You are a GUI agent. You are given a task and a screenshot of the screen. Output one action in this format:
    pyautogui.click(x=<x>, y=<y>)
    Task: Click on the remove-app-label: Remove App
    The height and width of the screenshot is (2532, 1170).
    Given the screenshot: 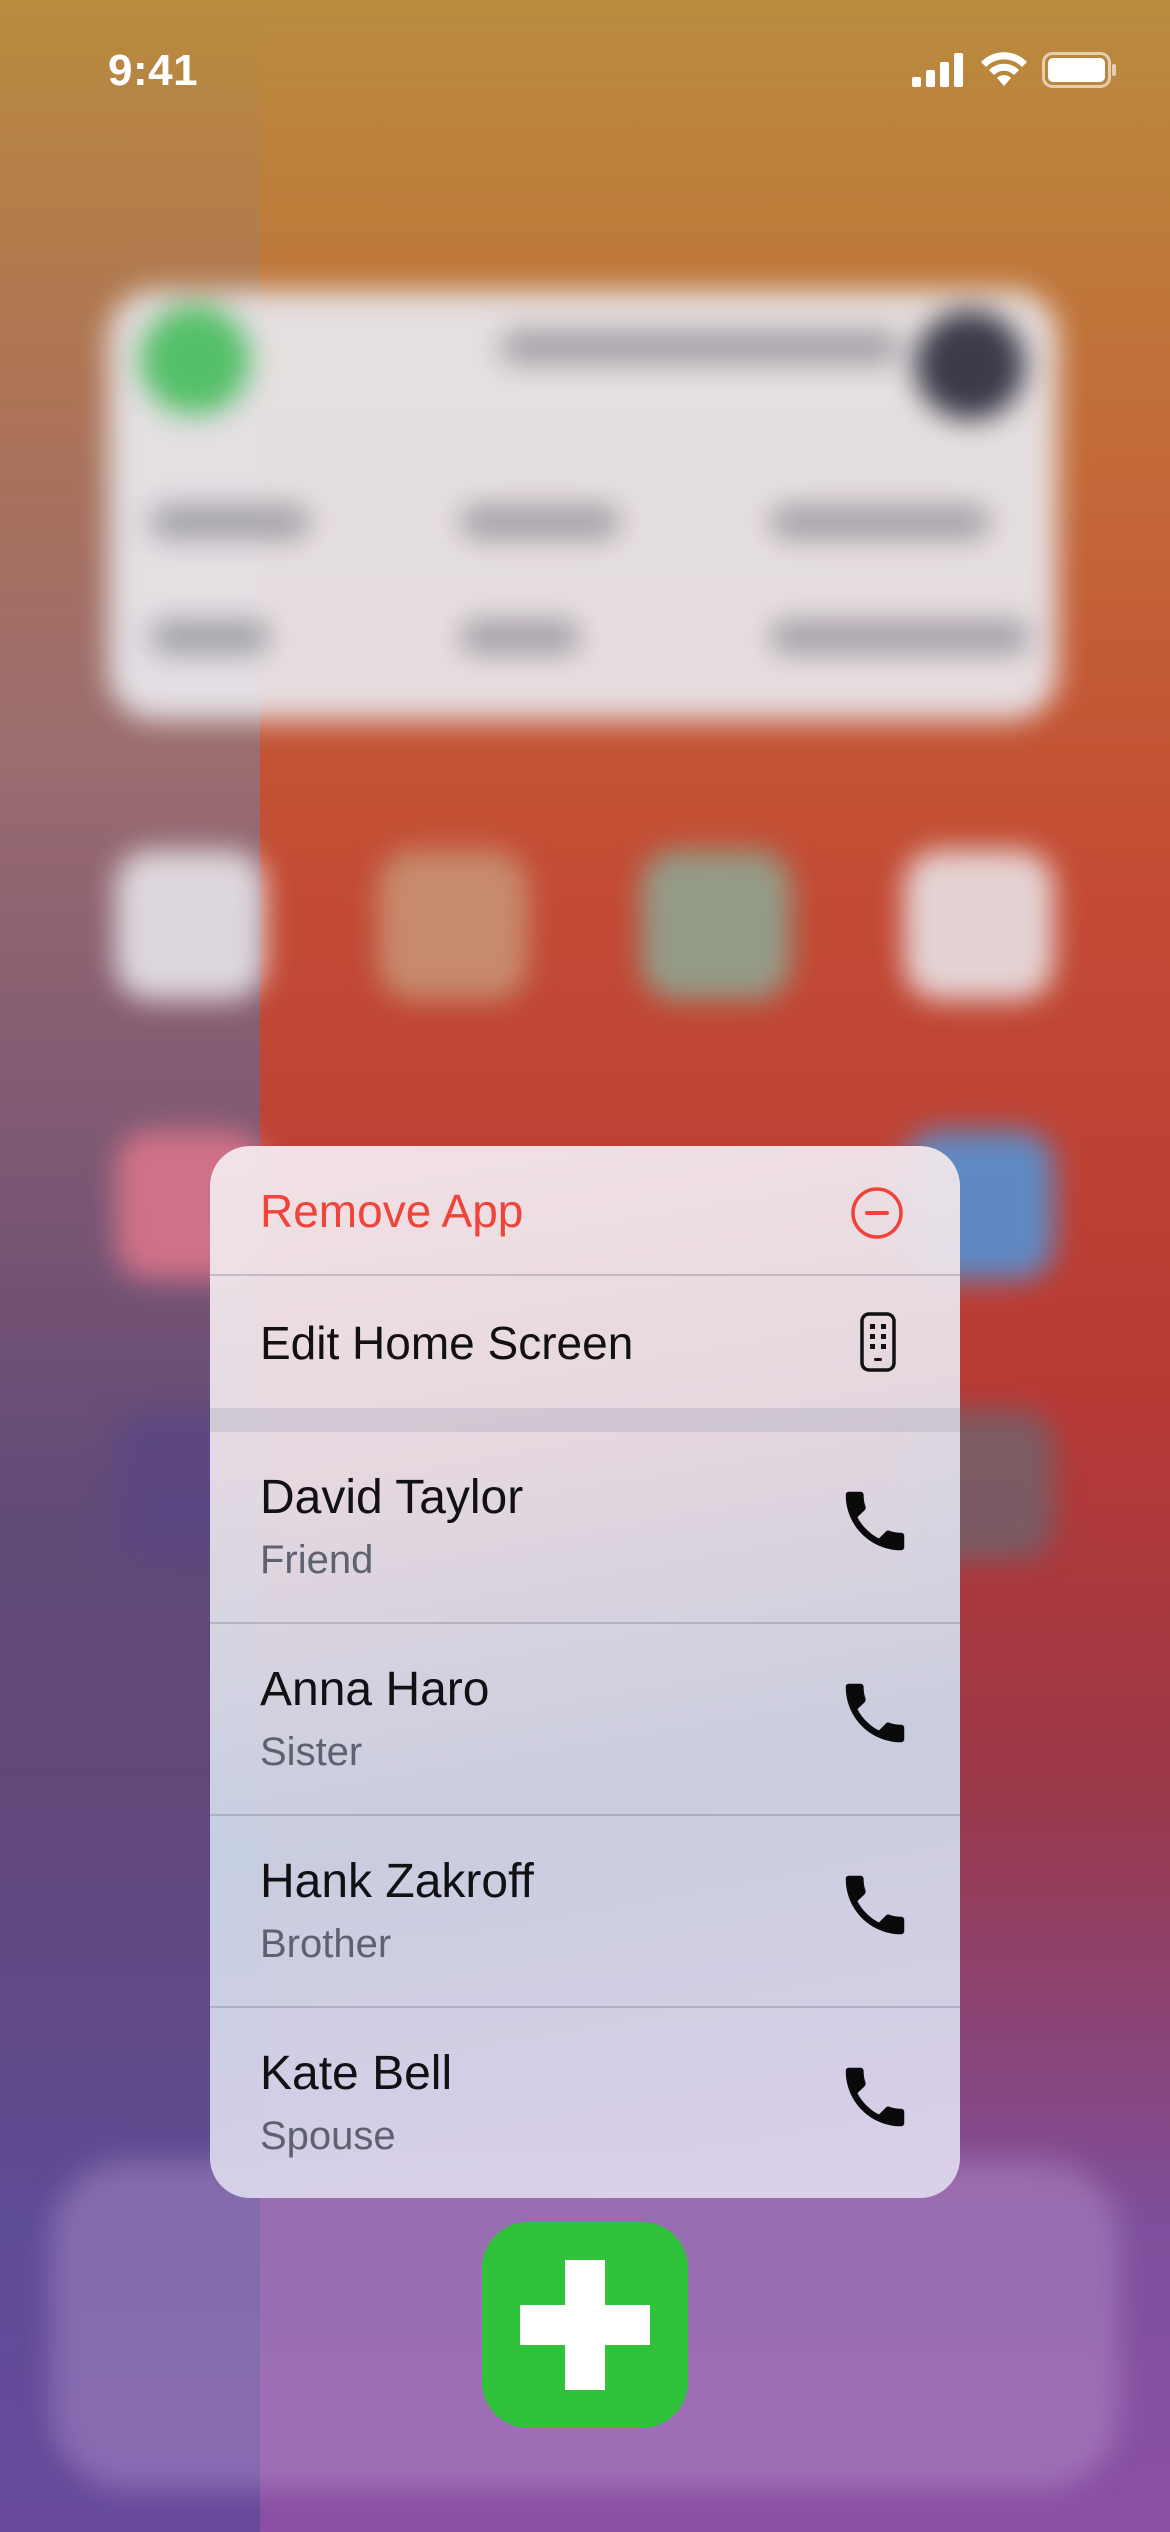 What is the action you would take?
    pyautogui.click(x=392, y=1211)
    